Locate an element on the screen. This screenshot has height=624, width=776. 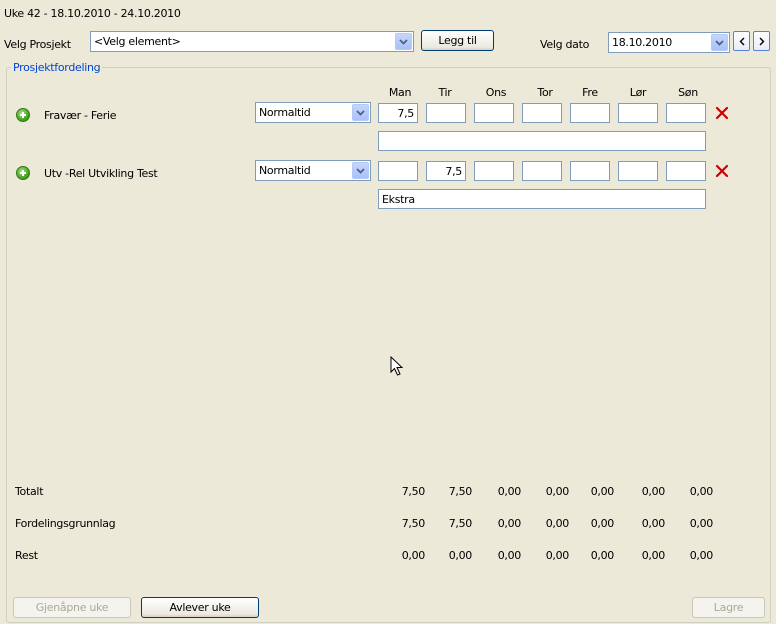
next-week-button is located at coordinates (761, 41).